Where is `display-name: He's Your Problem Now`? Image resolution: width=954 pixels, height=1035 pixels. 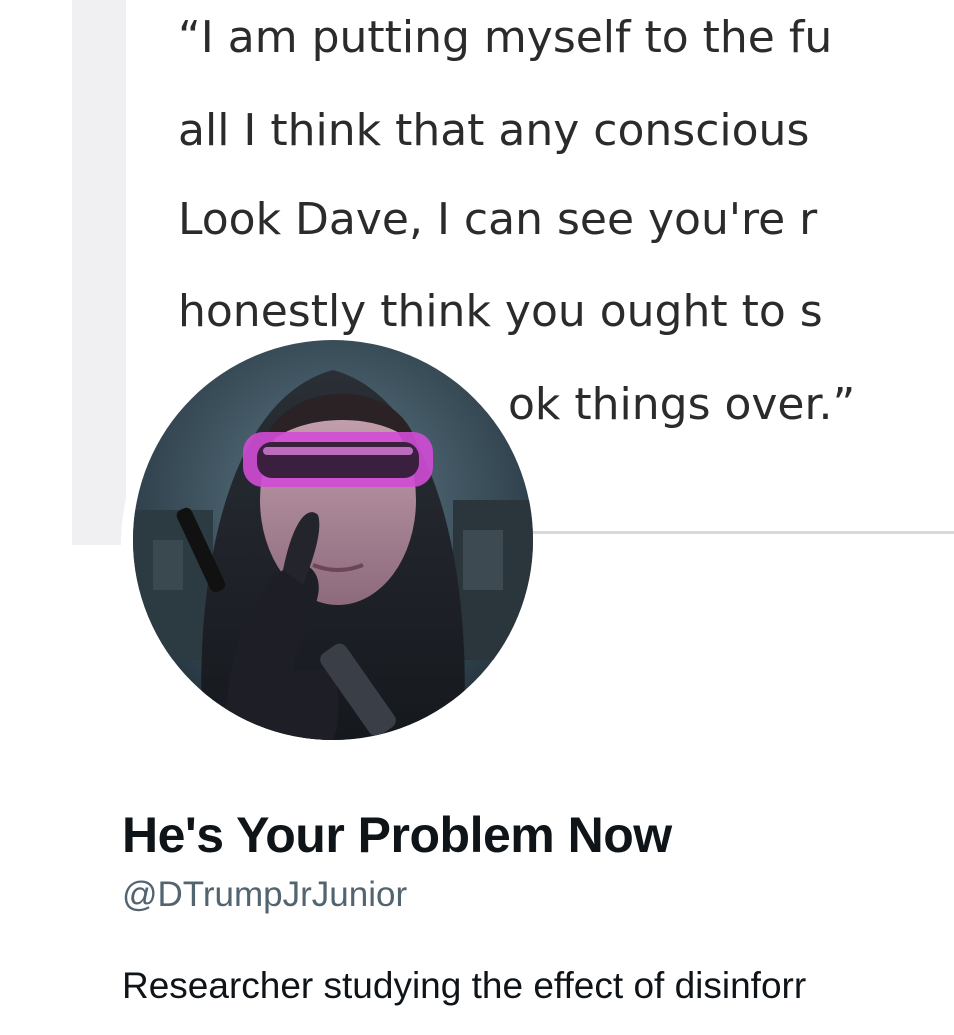
display-name: He's Your Problem Now is located at coordinates (397, 835).